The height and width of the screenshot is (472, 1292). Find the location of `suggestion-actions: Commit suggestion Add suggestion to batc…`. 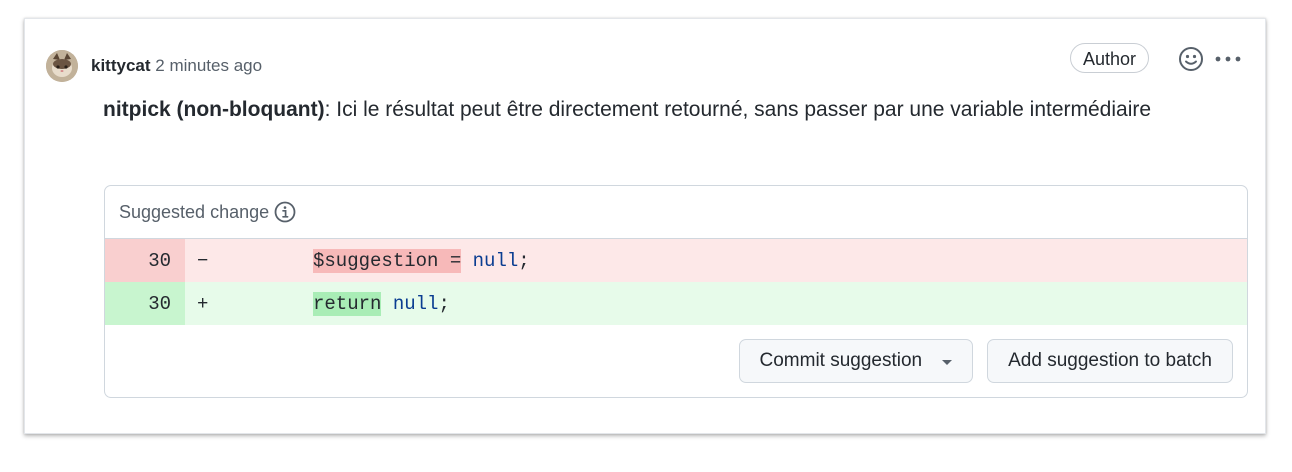

suggestion-actions: Commit suggestion Add suggestion to batc… is located at coordinates (985, 361).